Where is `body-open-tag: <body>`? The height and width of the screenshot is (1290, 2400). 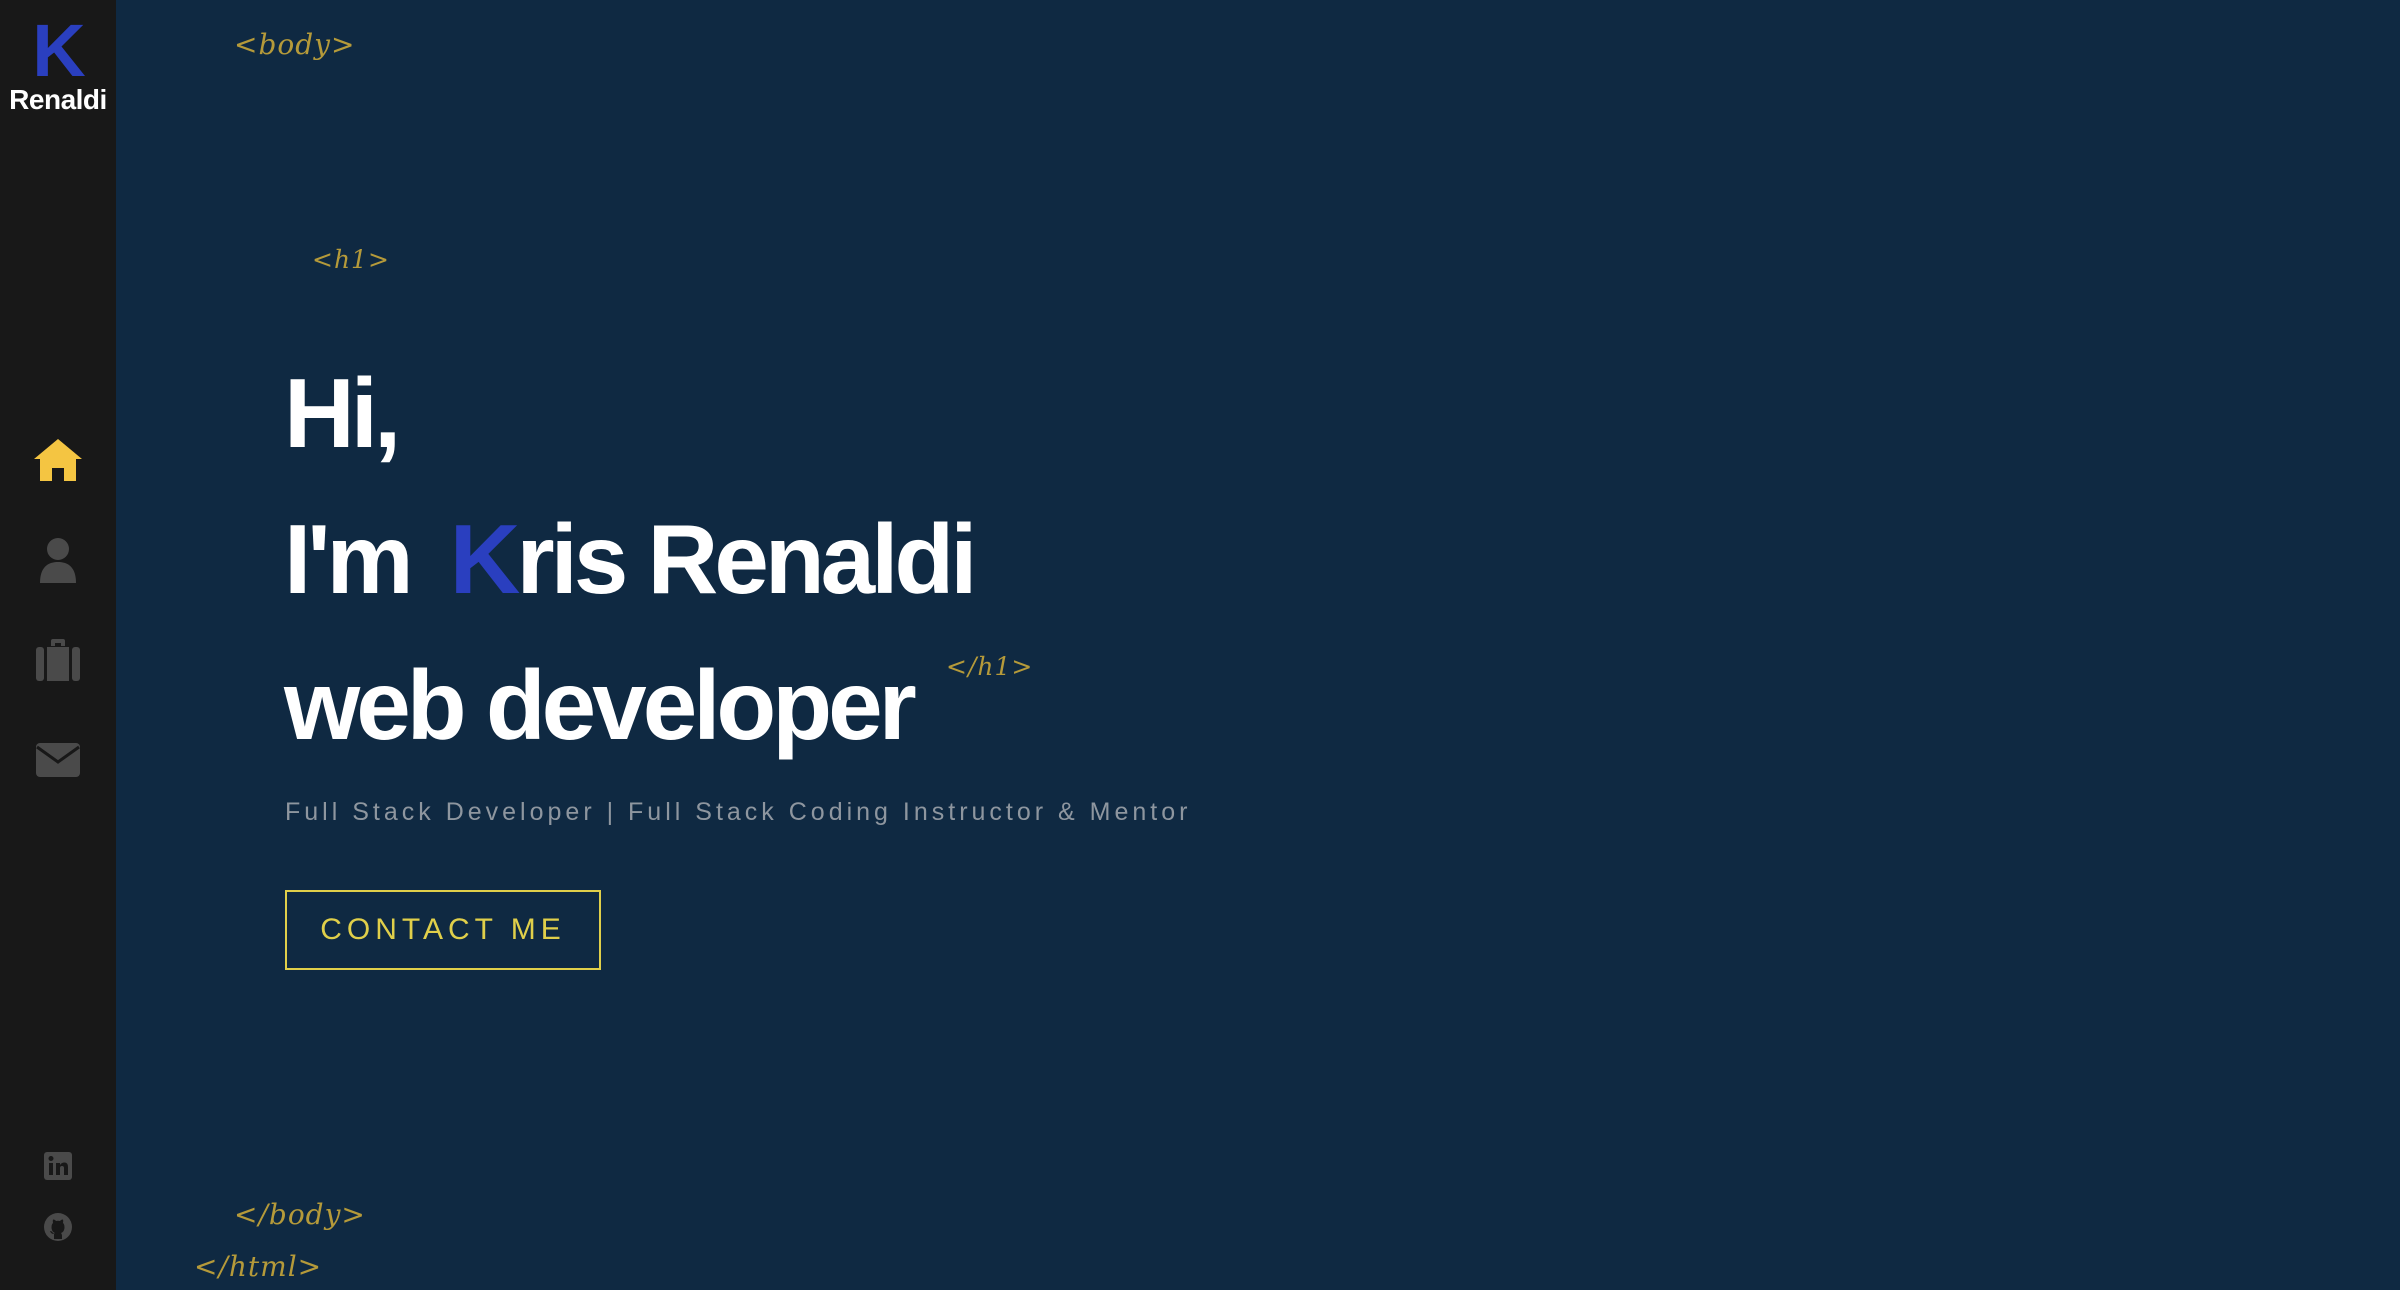
body-open-tag: <body> is located at coordinates (295, 44).